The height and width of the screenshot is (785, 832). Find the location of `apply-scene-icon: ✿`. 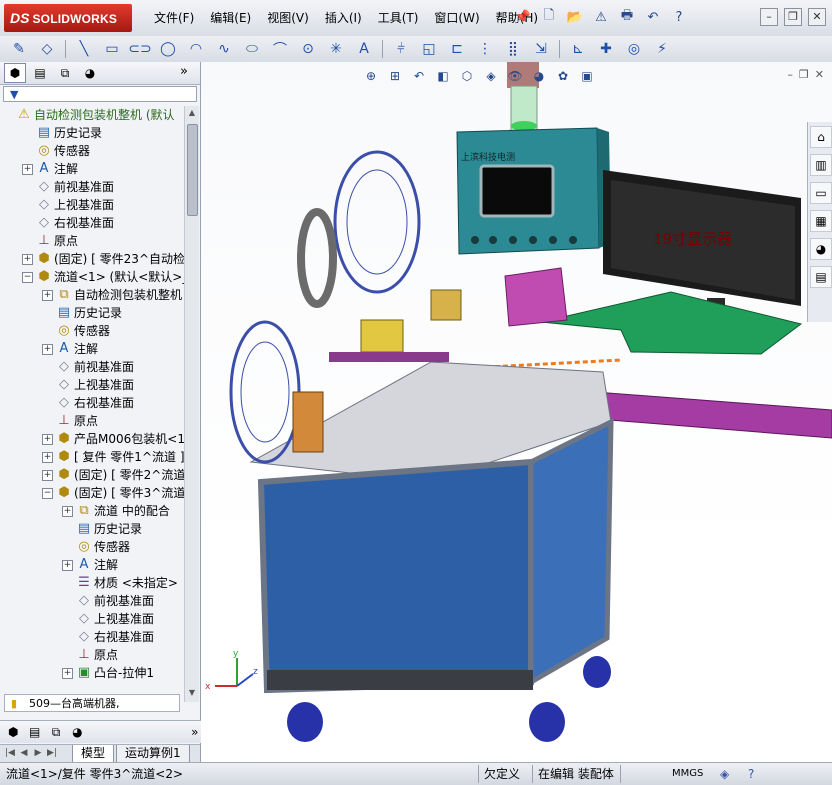

apply-scene-icon: ✿ is located at coordinates (563, 76).